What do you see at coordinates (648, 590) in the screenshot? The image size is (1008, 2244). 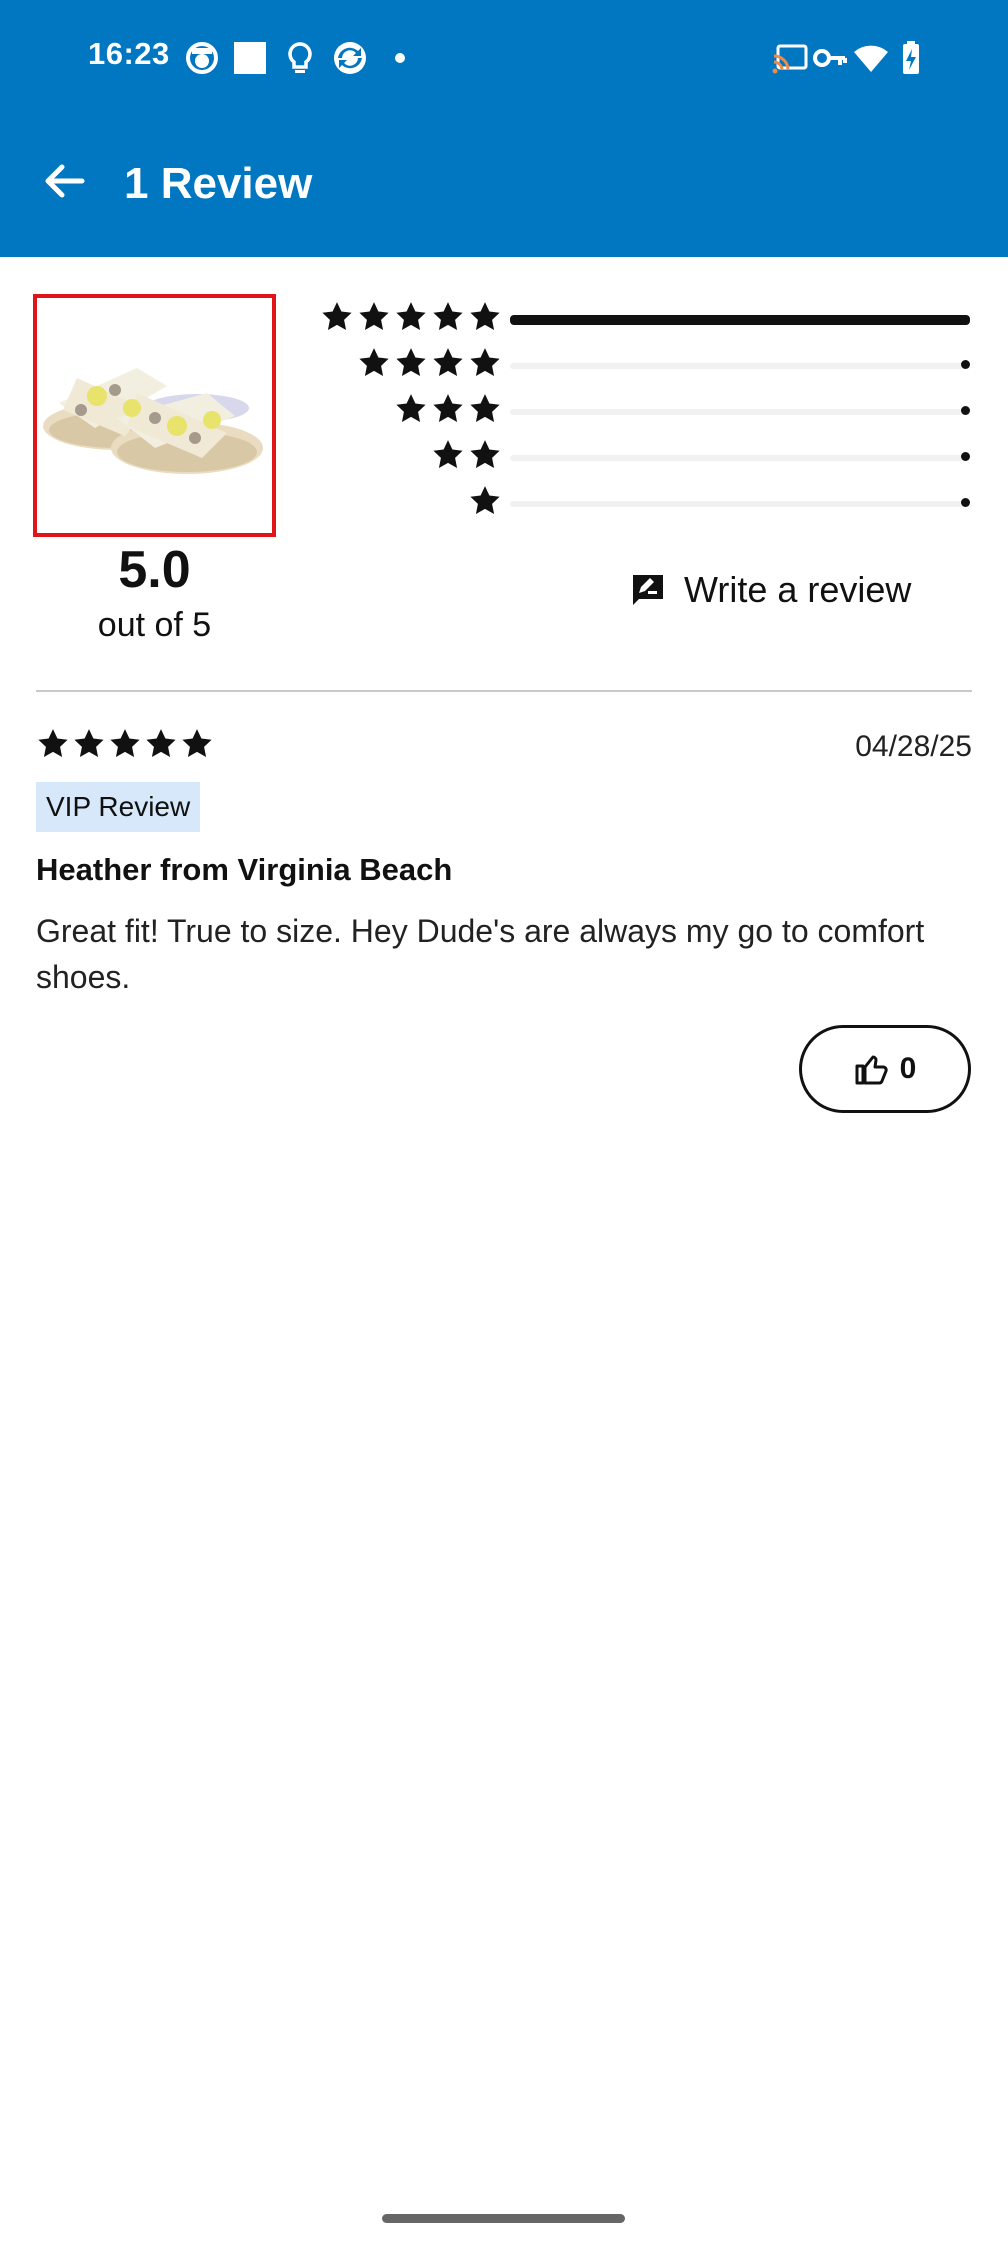 I see `rate-review-icon` at bounding box center [648, 590].